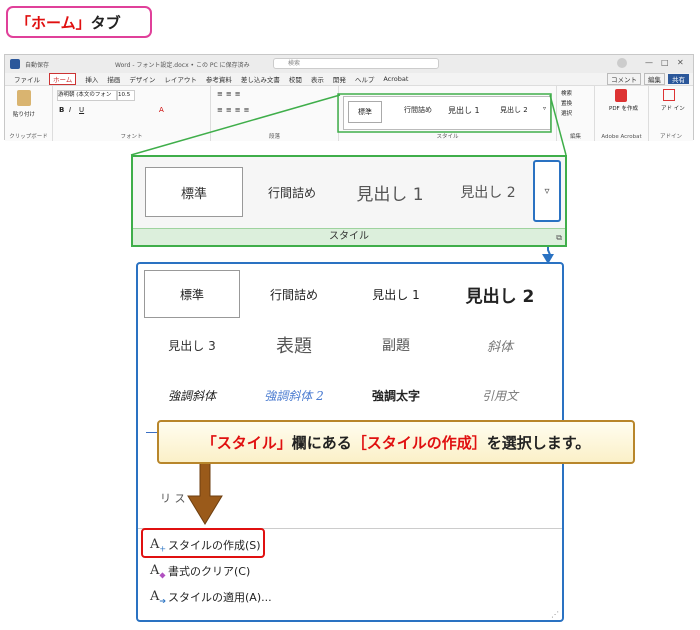 This screenshot has width=700, height=630. What do you see at coordinates (321, 442) in the screenshot?
I see `callout-m1: 欄にある` at bounding box center [321, 442].